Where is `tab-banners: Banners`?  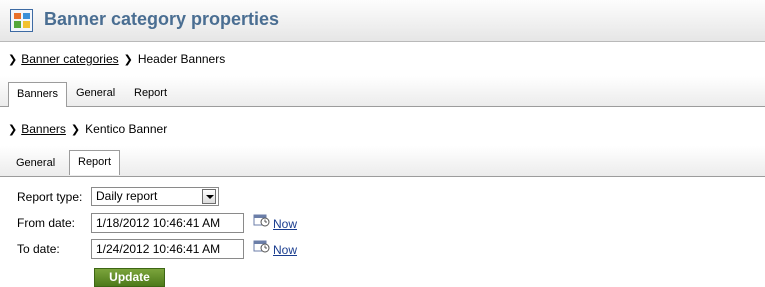
tab-banners: Banners is located at coordinates (37, 94).